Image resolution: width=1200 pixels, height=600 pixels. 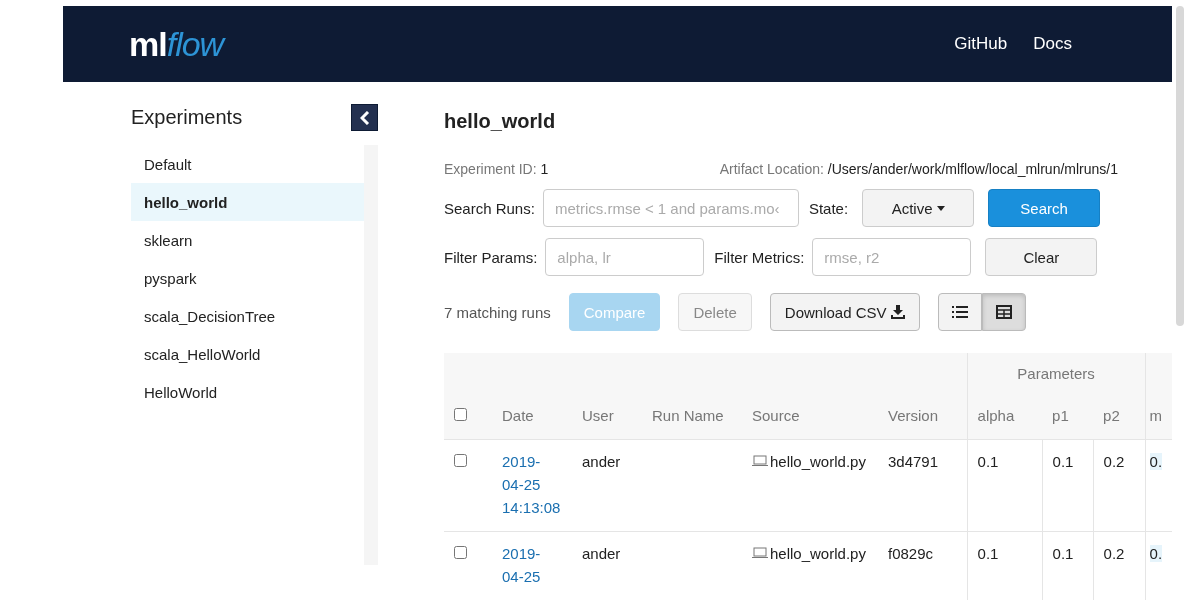 I want to click on list-icon, so click(x=959, y=312).